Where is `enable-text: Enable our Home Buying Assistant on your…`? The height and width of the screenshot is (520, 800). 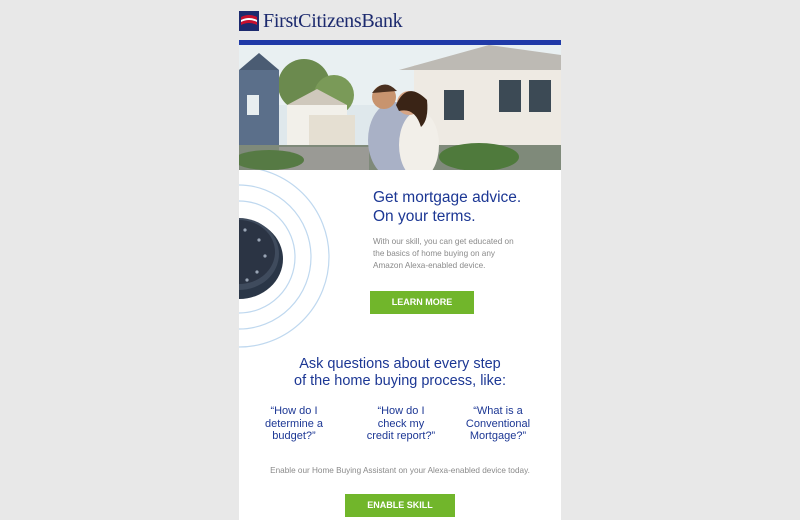
enable-text: Enable our Home Buying Assistant on your… is located at coordinates (400, 470).